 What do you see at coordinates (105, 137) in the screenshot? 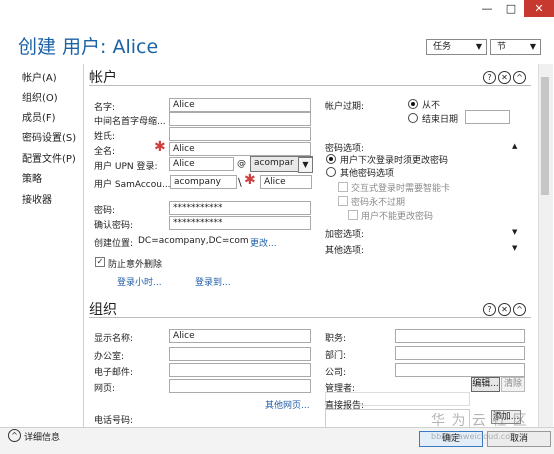
I see `last-name-label: 姓氏:` at bounding box center [105, 137].